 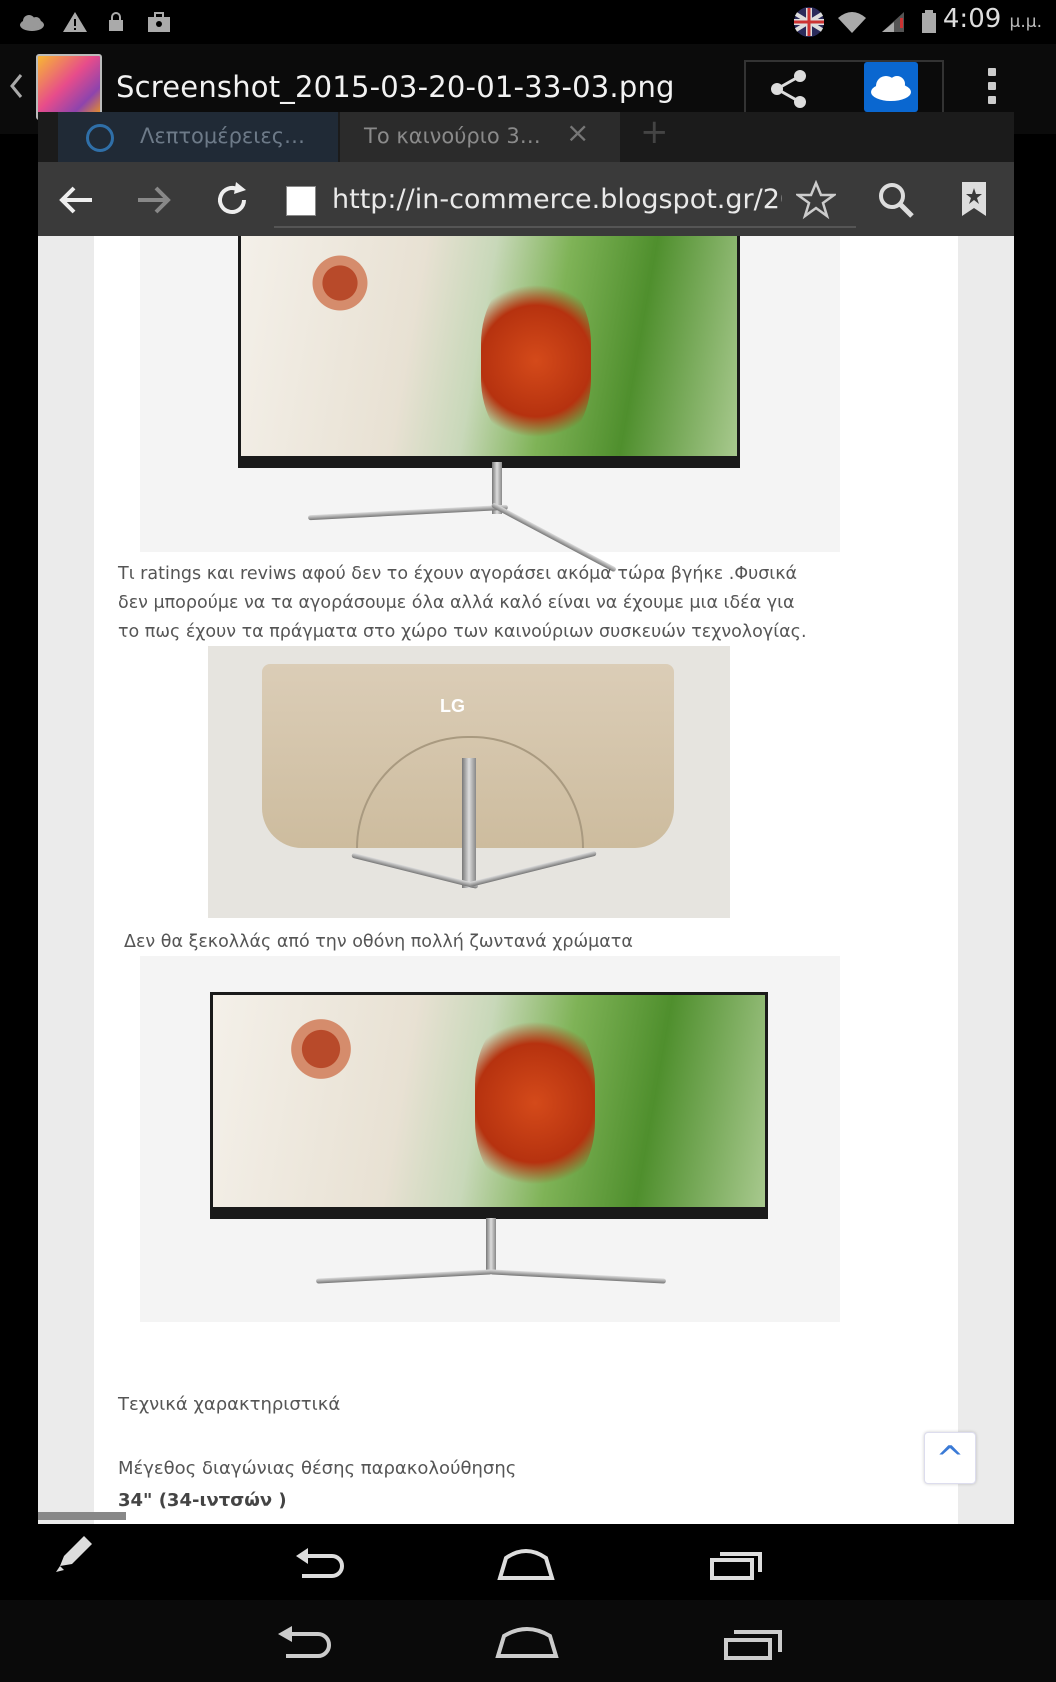 I want to click on search-icon, so click(x=896, y=200).